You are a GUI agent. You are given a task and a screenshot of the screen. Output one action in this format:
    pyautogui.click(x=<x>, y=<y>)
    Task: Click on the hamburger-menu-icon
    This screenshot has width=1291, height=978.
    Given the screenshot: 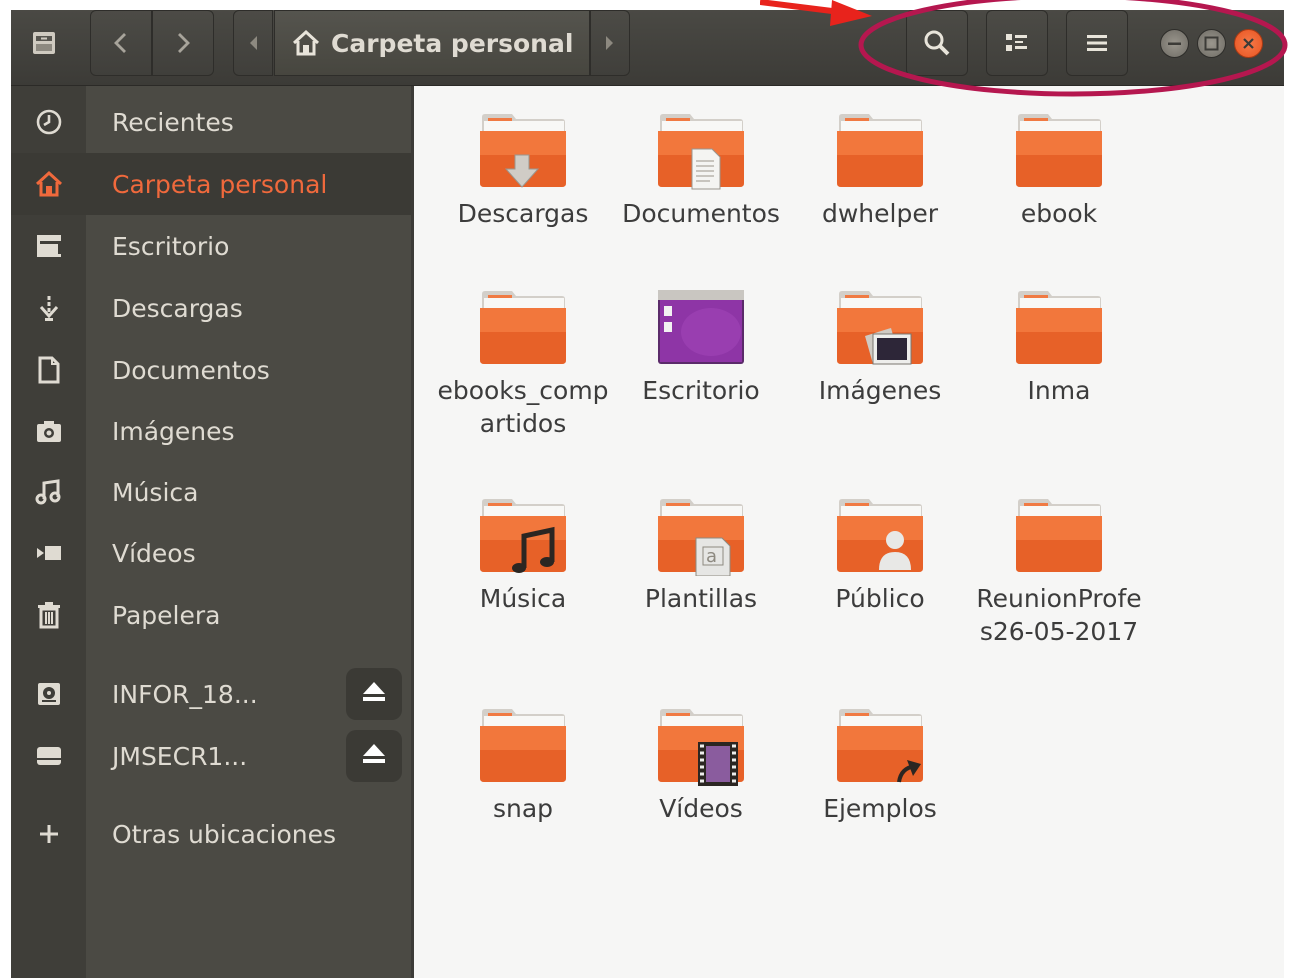 What is the action you would take?
    pyautogui.click(x=1097, y=43)
    